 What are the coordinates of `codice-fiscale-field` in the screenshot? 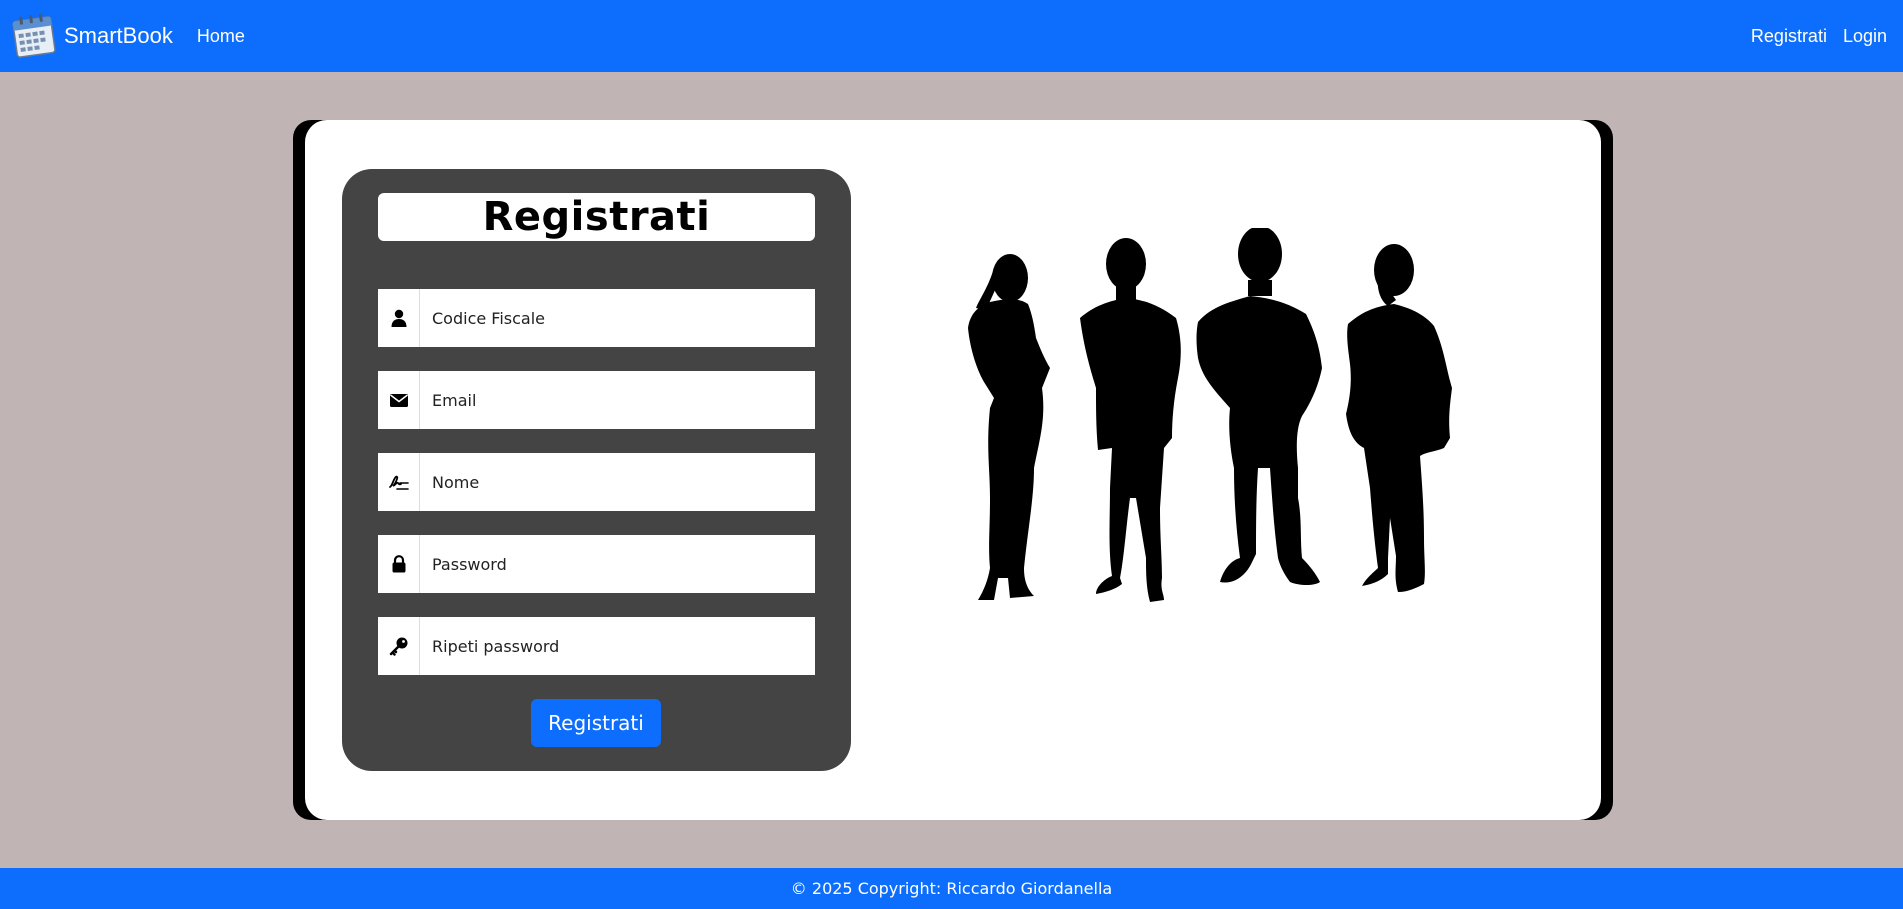 It's located at (596, 318).